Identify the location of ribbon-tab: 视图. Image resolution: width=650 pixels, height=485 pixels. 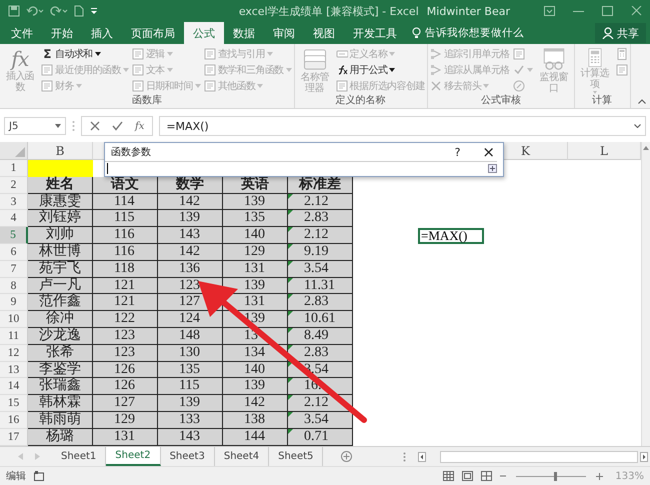
(324, 33).